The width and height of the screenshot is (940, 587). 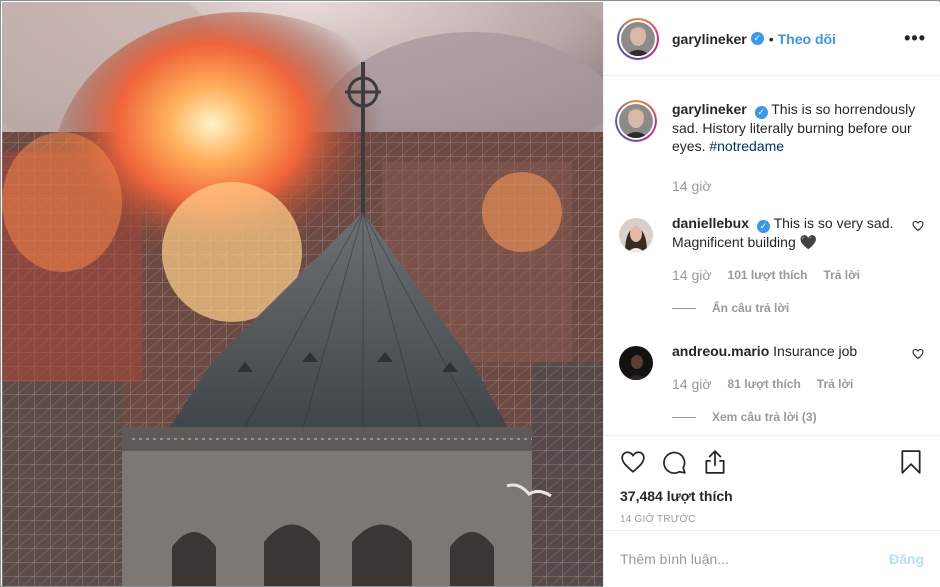 What do you see at coordinates (807, 39) in the screenshot?
I see `follow-button: Theo dõi` at bounding box center [807, 39].